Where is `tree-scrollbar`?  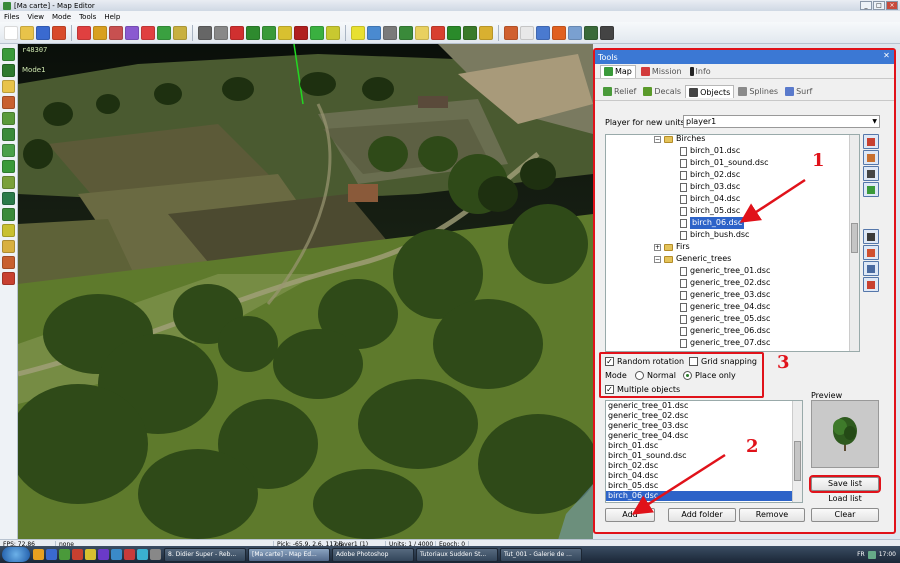 tree-scrollbar is located at coordinates (854, 243).